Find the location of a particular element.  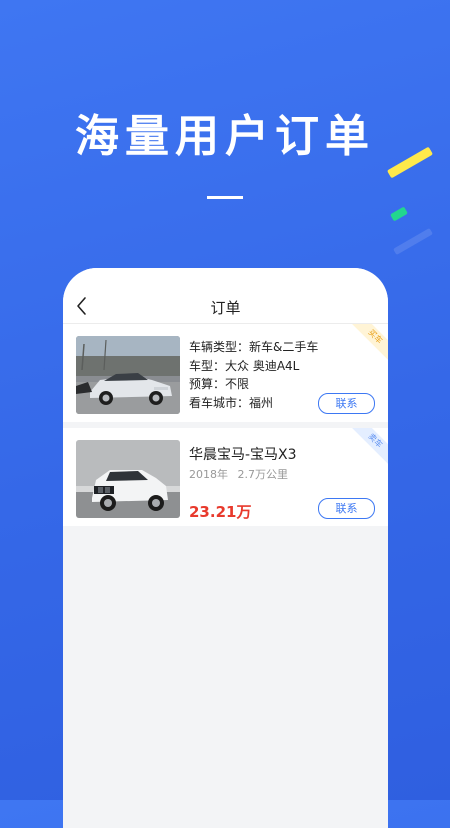

nav-bar: 订单 is located at coordinates (225, 296).